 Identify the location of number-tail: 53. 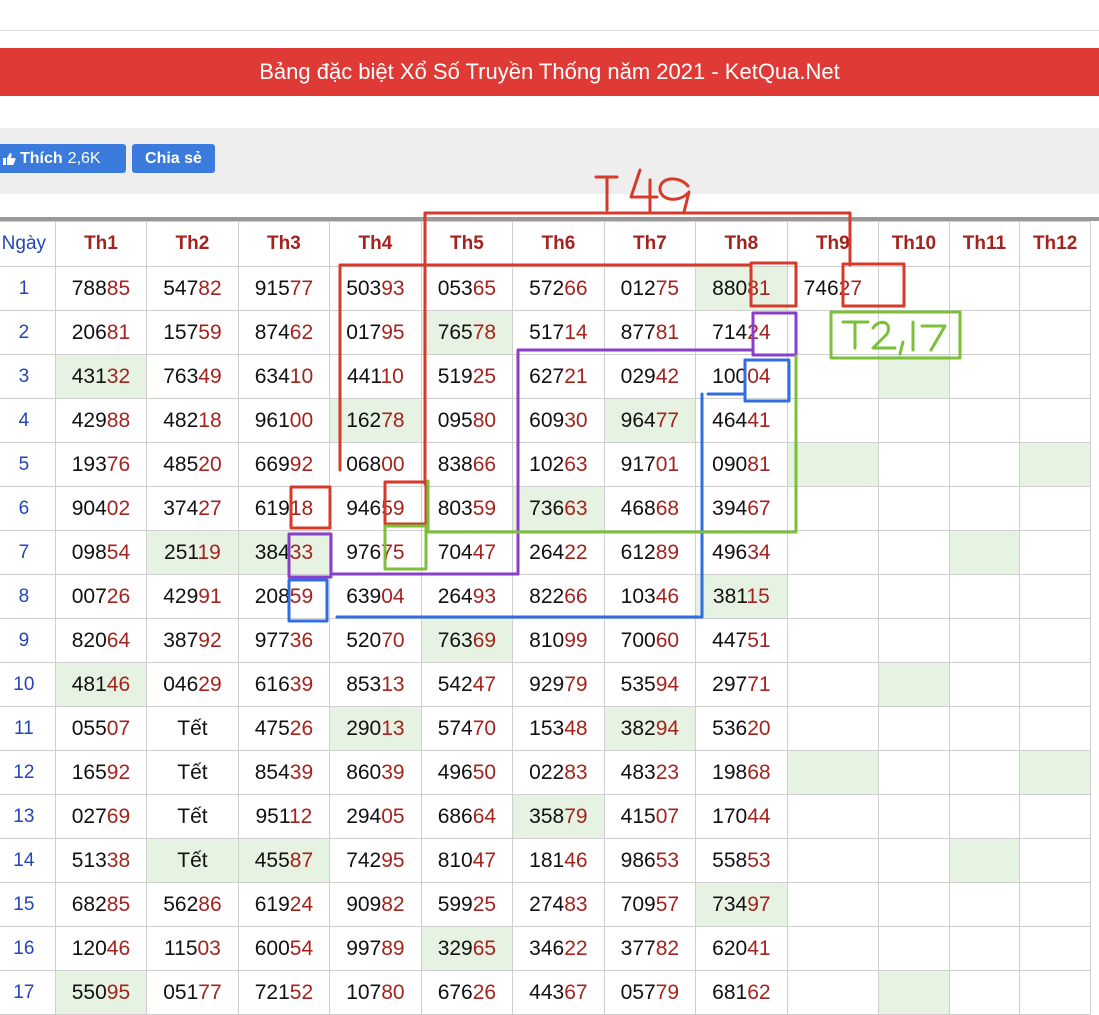
(759, 860).